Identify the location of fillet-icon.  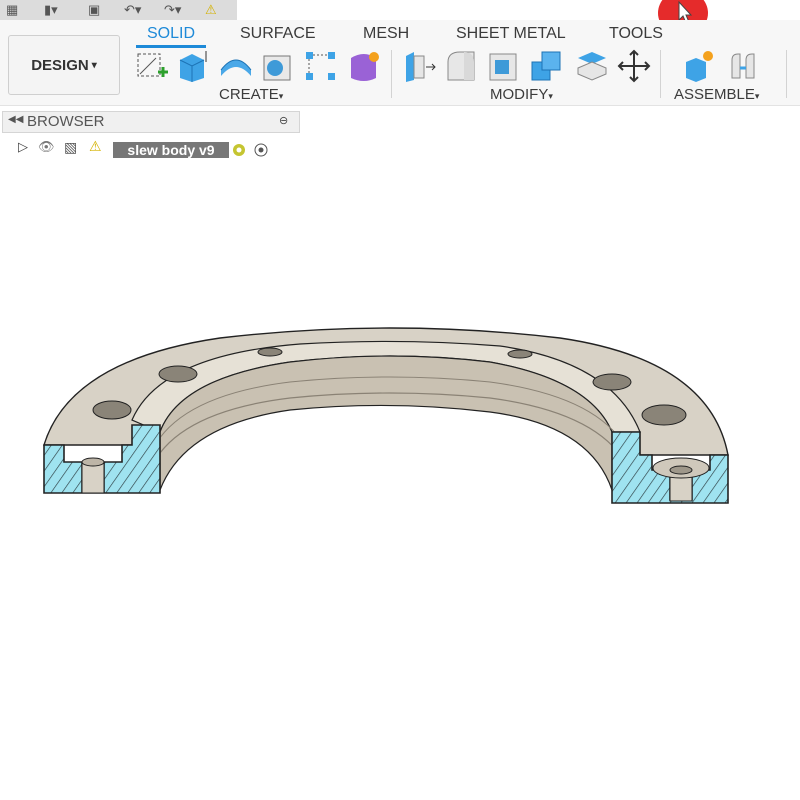
(462, 66).